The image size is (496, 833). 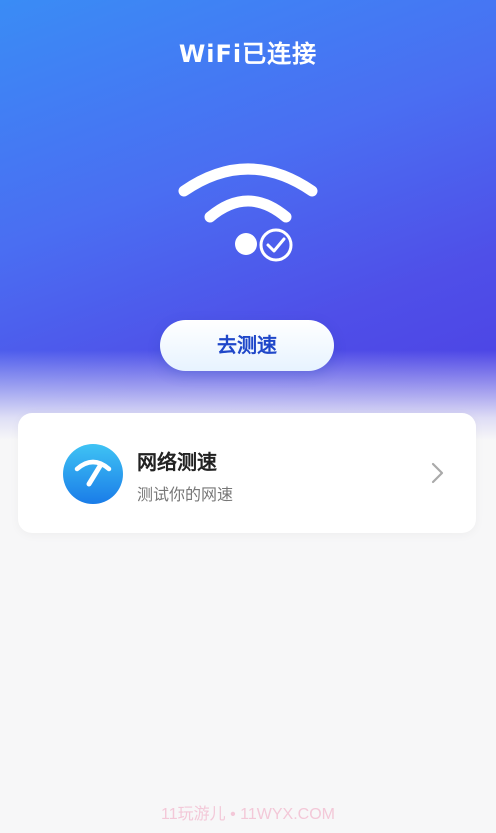 I want to click on watermark: 11玩游儿 • 11WYX.COM, so click(x=248, y=814).